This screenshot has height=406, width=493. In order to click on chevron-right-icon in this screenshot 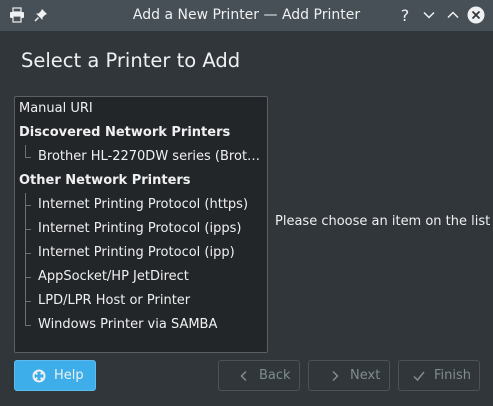, I will do `click(335, 376)`.